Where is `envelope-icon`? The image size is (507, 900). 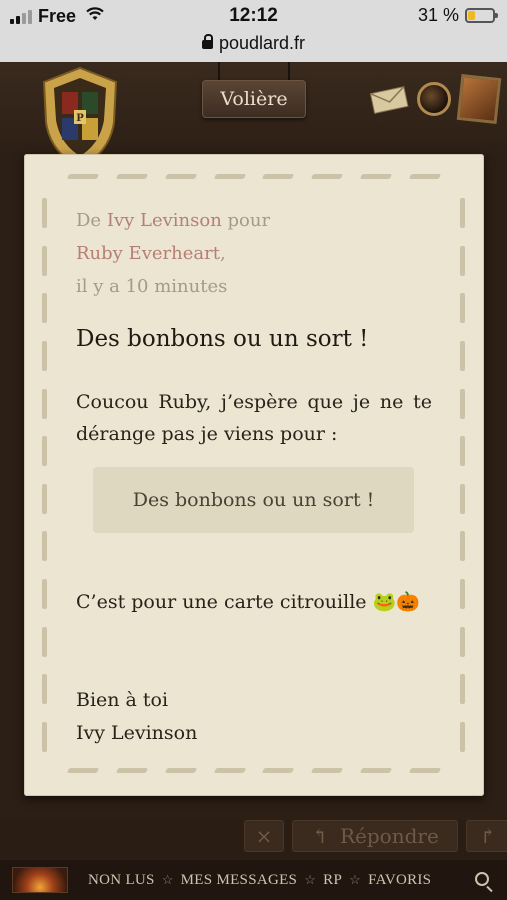 envelope-icon is located at coordinates (389, 99).